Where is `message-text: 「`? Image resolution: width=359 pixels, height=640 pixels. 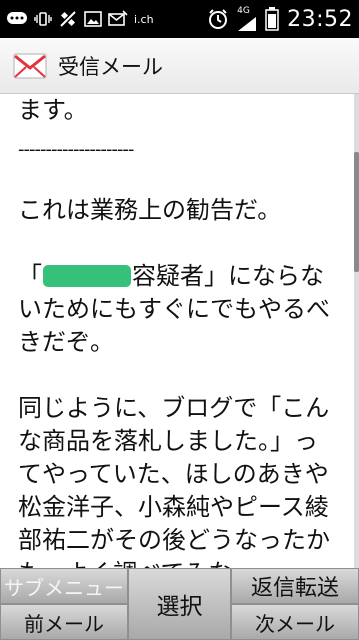 message-text: 「 is located at coordinates (30, 276).